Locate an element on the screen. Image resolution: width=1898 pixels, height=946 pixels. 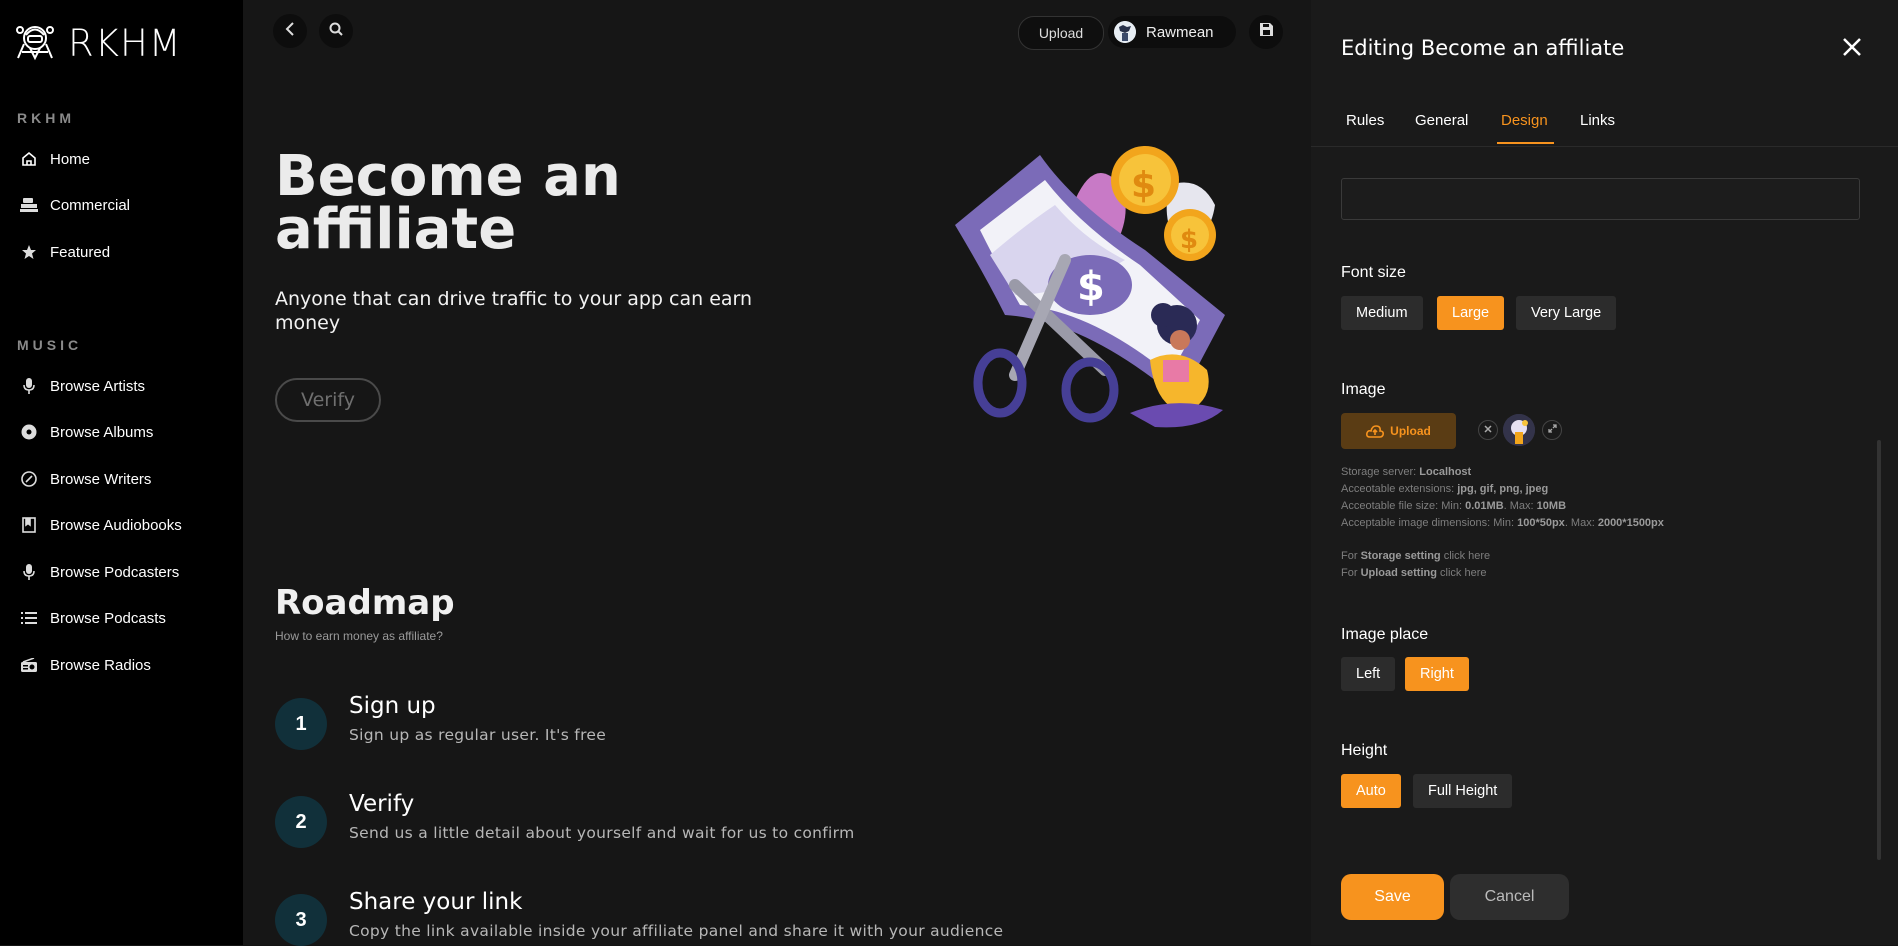
sidebar-item-featured: Featured is located at coordinates (65, 252).